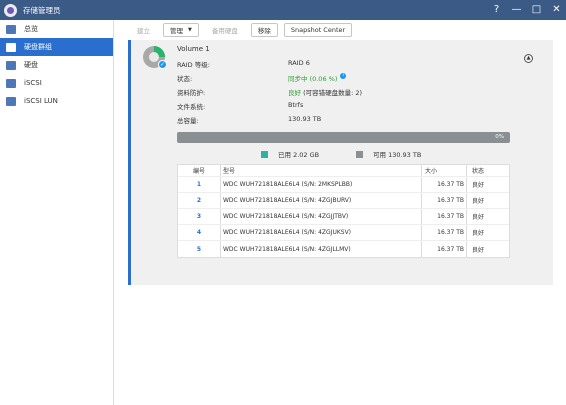 This screenshot has width=566, height=405. What do you see at coordinates (313, 79) in the screenshot?
I see `status-value: 同步中 (0.06 %)` at bounding box center [313, 79].